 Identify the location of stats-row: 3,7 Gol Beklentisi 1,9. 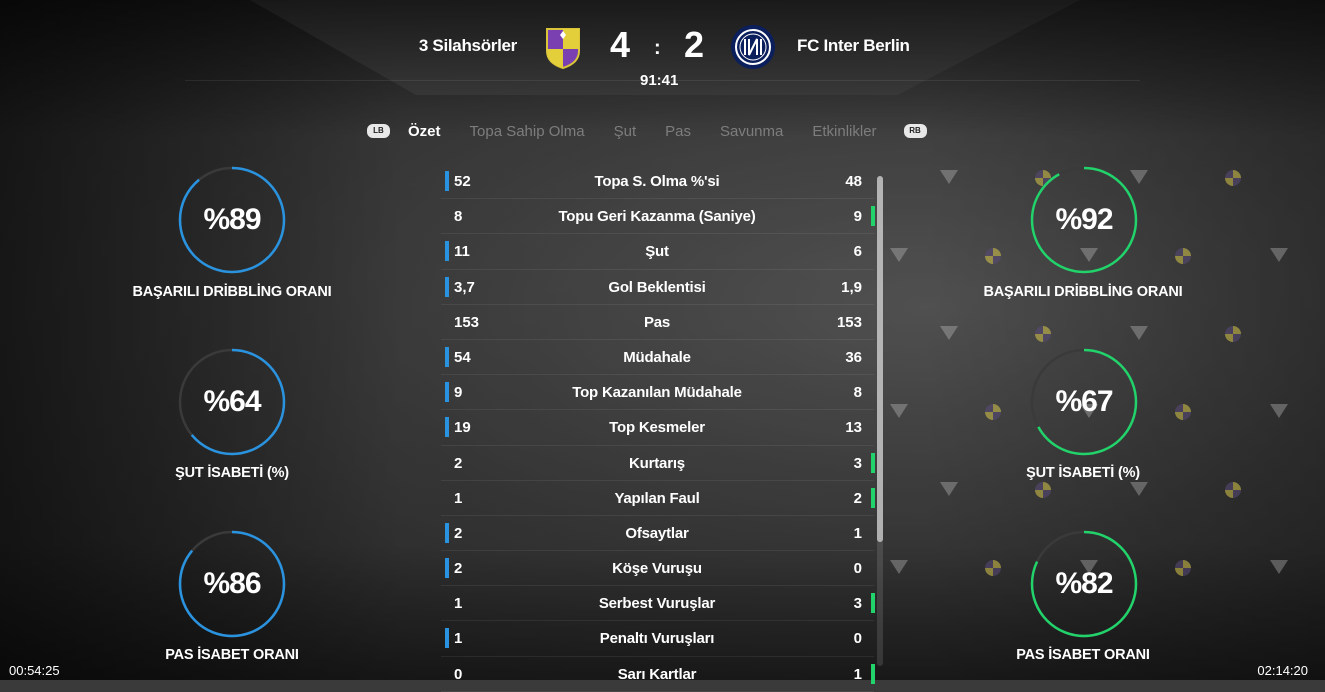
(657, 287).